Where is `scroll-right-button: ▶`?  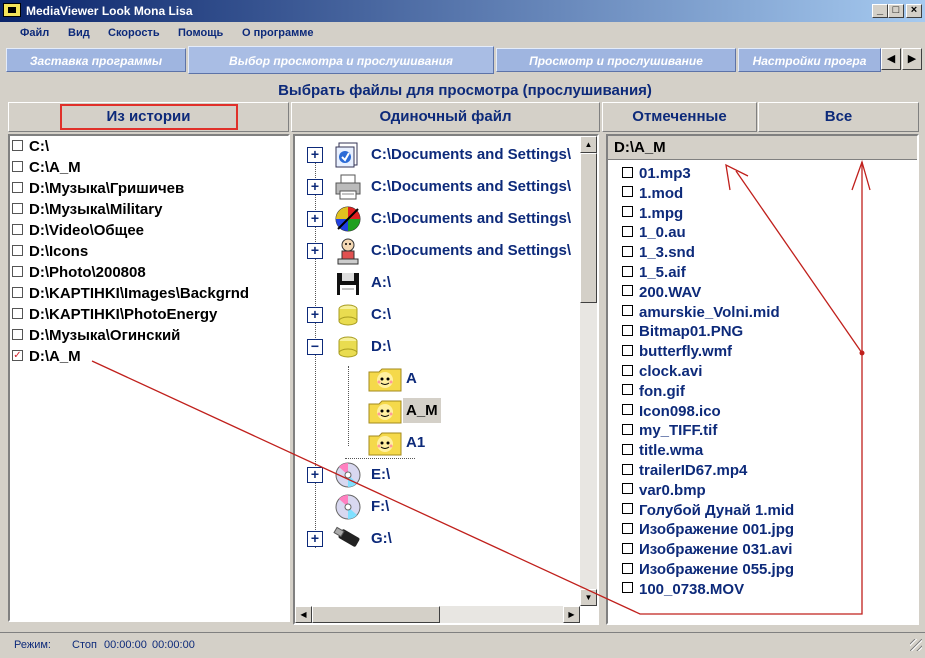 scroll-right-button: ▶ is located at coordinates (571, 614).